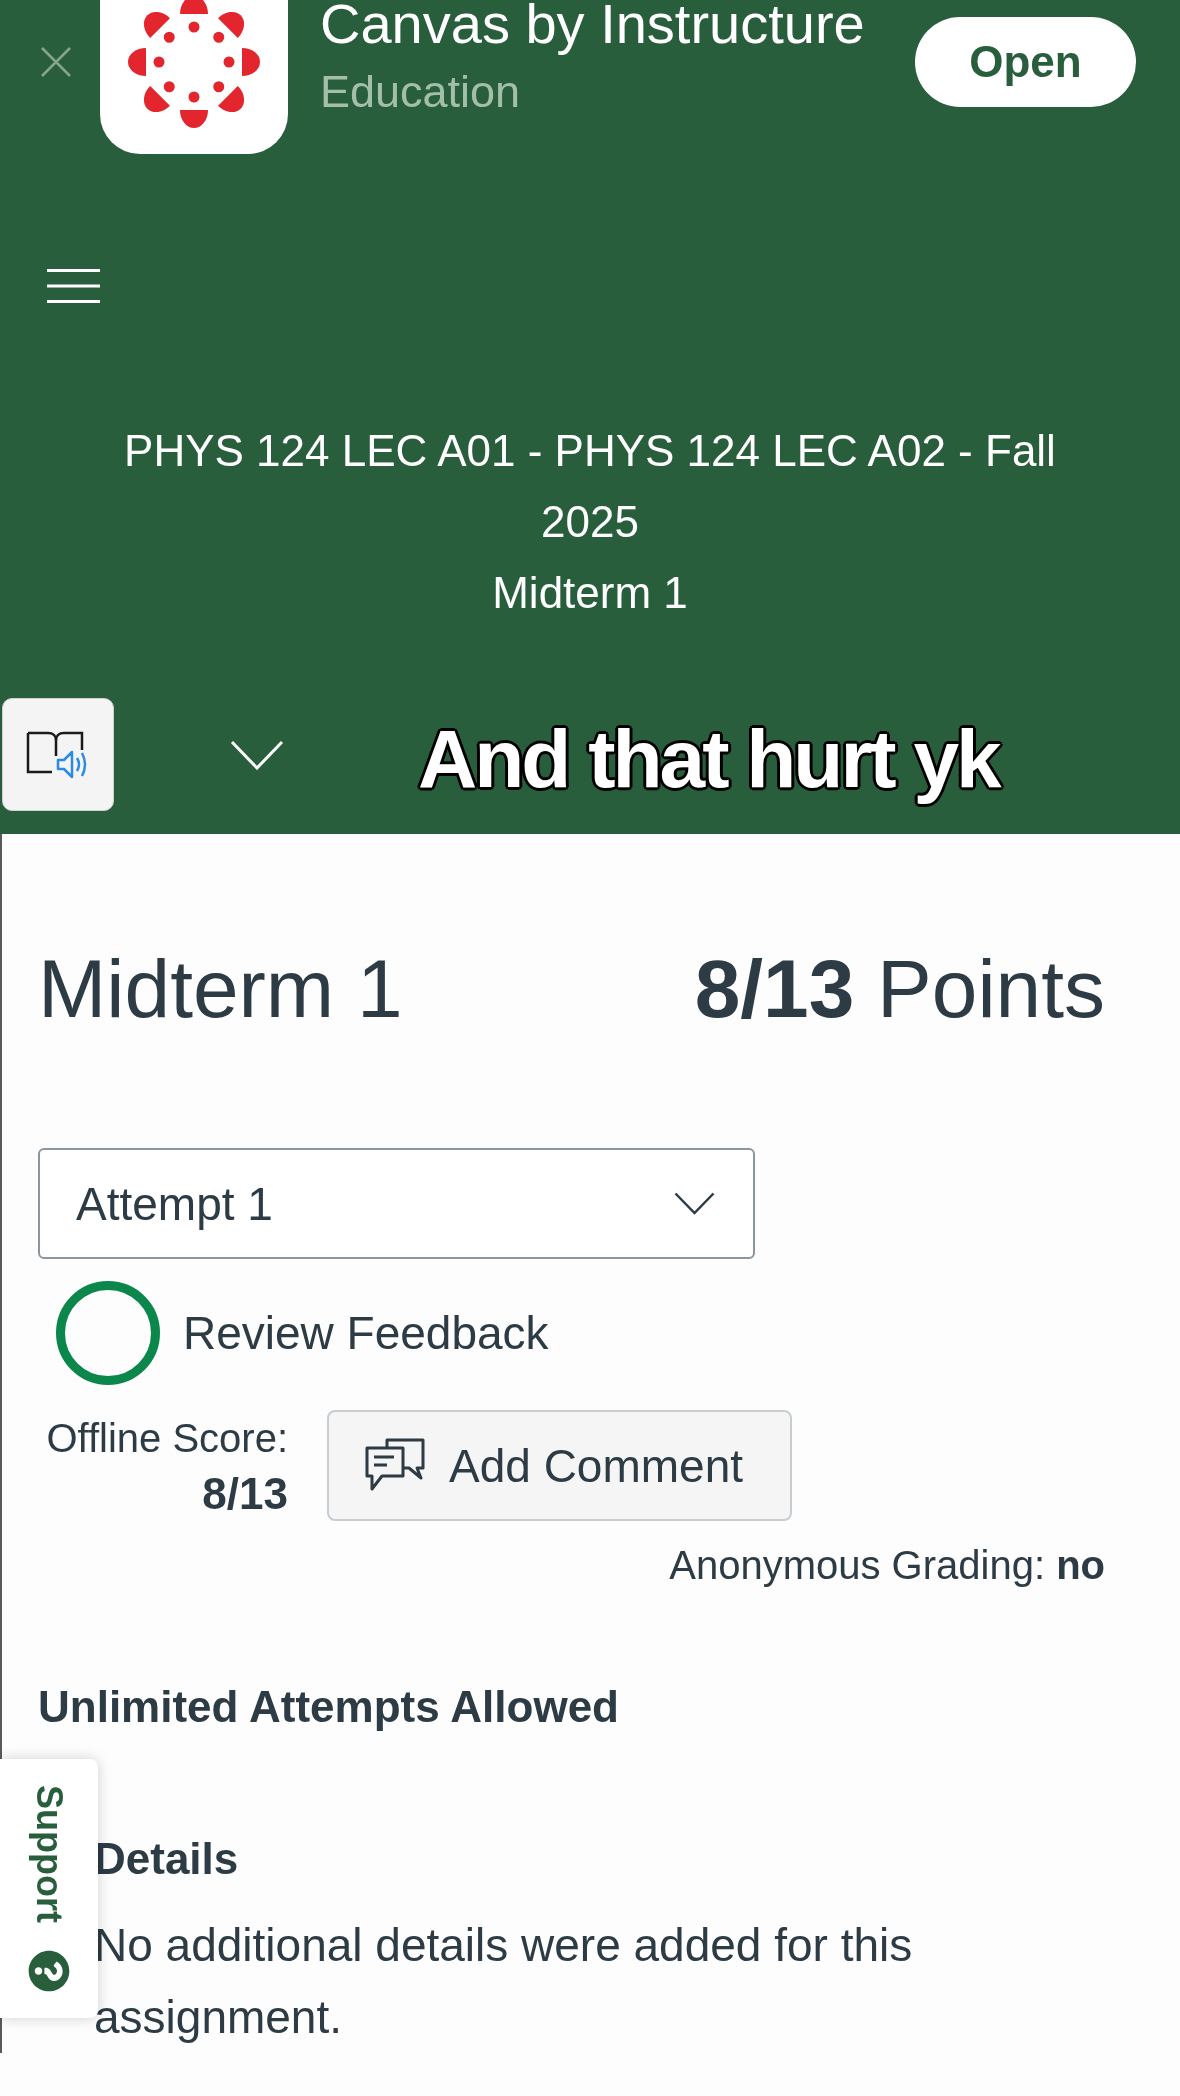 This screenshot has width=1180, height=2096. What do you see at coordinates (245, 1494) in the screenshot?
I see `offline-score-value: 8/13` at bounding box center [245, 1494].